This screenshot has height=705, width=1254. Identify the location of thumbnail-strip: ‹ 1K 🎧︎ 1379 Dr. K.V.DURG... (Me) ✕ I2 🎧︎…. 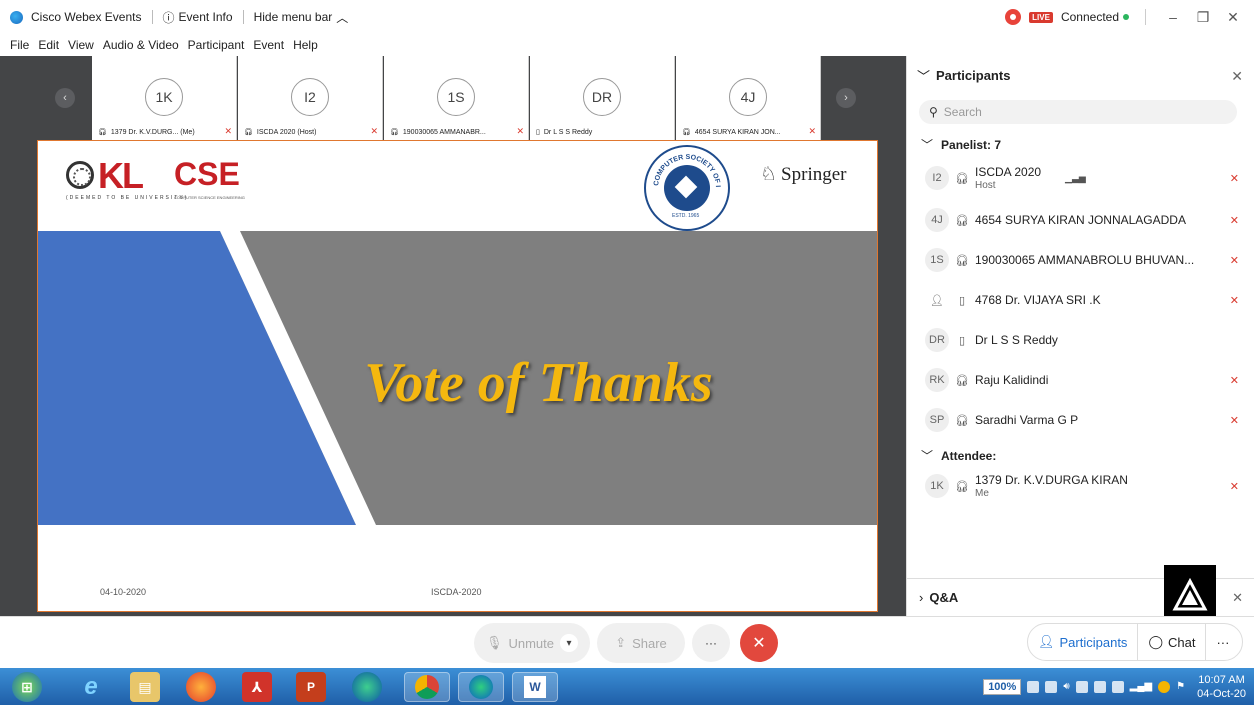
(453, 98).